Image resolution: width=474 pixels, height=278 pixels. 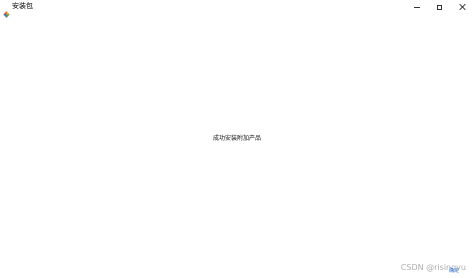 I want to click on window-title: 安装包, so click(x=22, y=6).